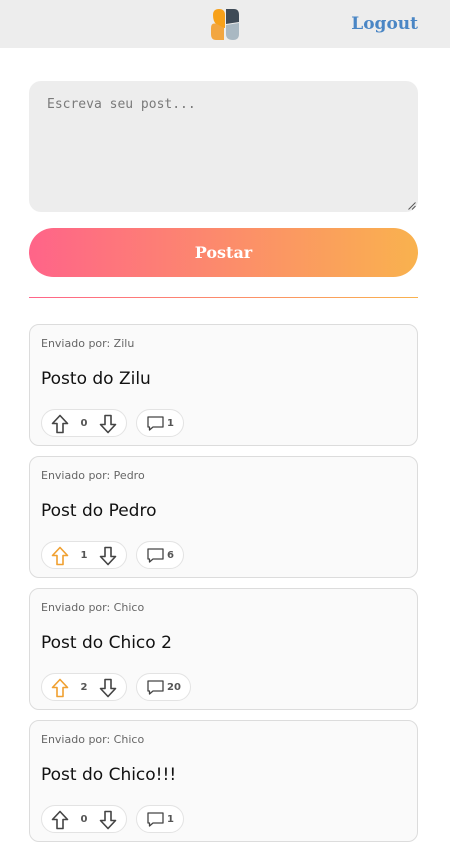  I want to click on post-title: Post do Chico!!!, so click(108, 775).